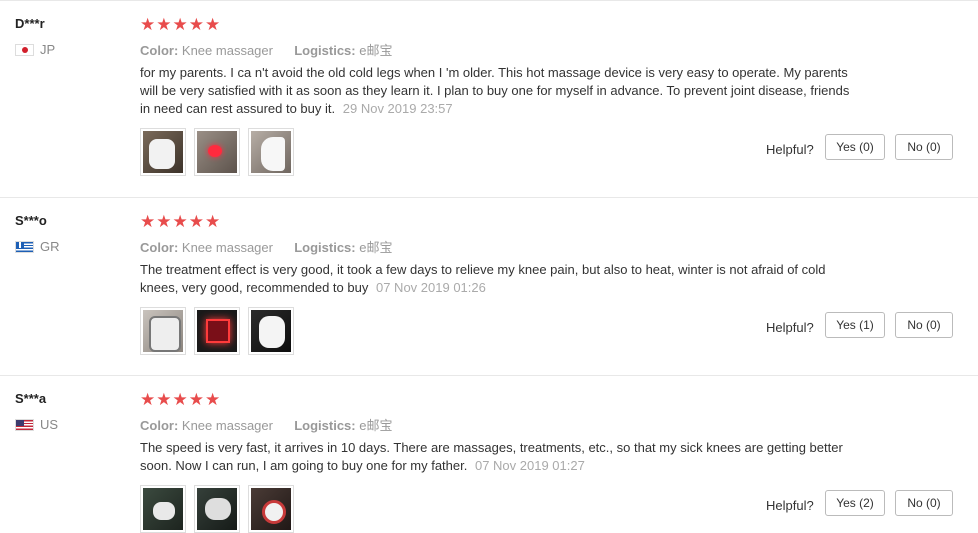 The image size is (978, 533). Describe the element at coordinates (24, 49) in the screenshot. I see `japan-flag-icon` at that location.